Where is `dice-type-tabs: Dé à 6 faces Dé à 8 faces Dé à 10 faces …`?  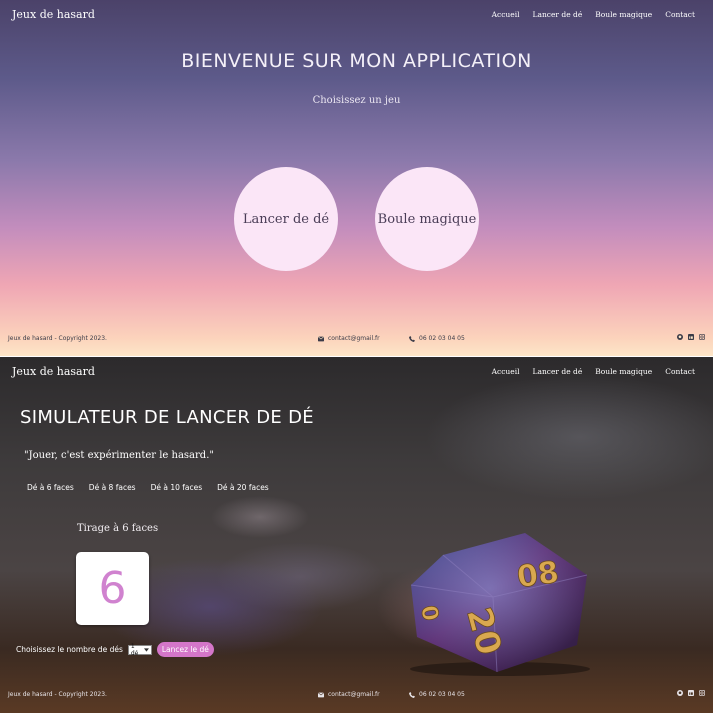 dice-type-tabs: Dé à 6 faces Dé à 8 faces Dé à 10 faces … is located at coordinates (148, 487).